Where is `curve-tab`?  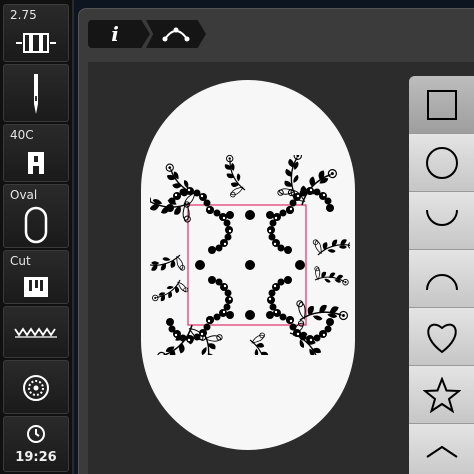 curve-tab is located at coordinates (176, 34).